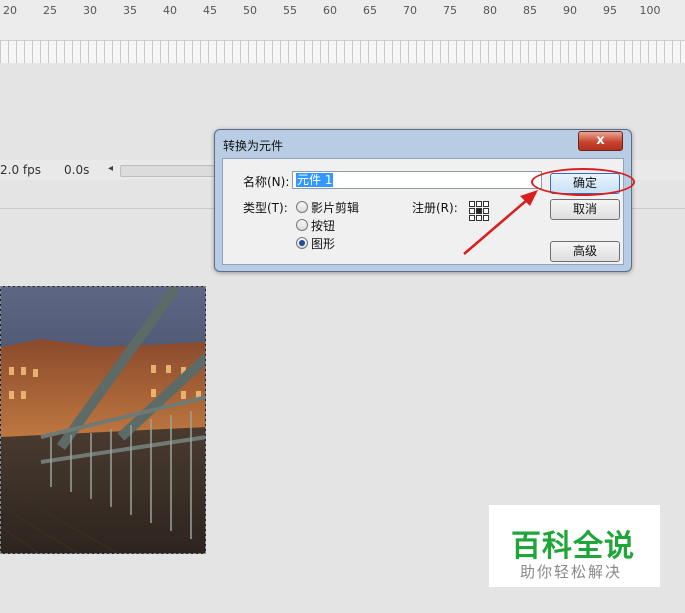 Image resolution: width=685 pixels, height=613 pixels. Describe the element at coordinates (571, 572) in the screenshot. I see `watermark-subtitle: 助你轻松解决` at that location.